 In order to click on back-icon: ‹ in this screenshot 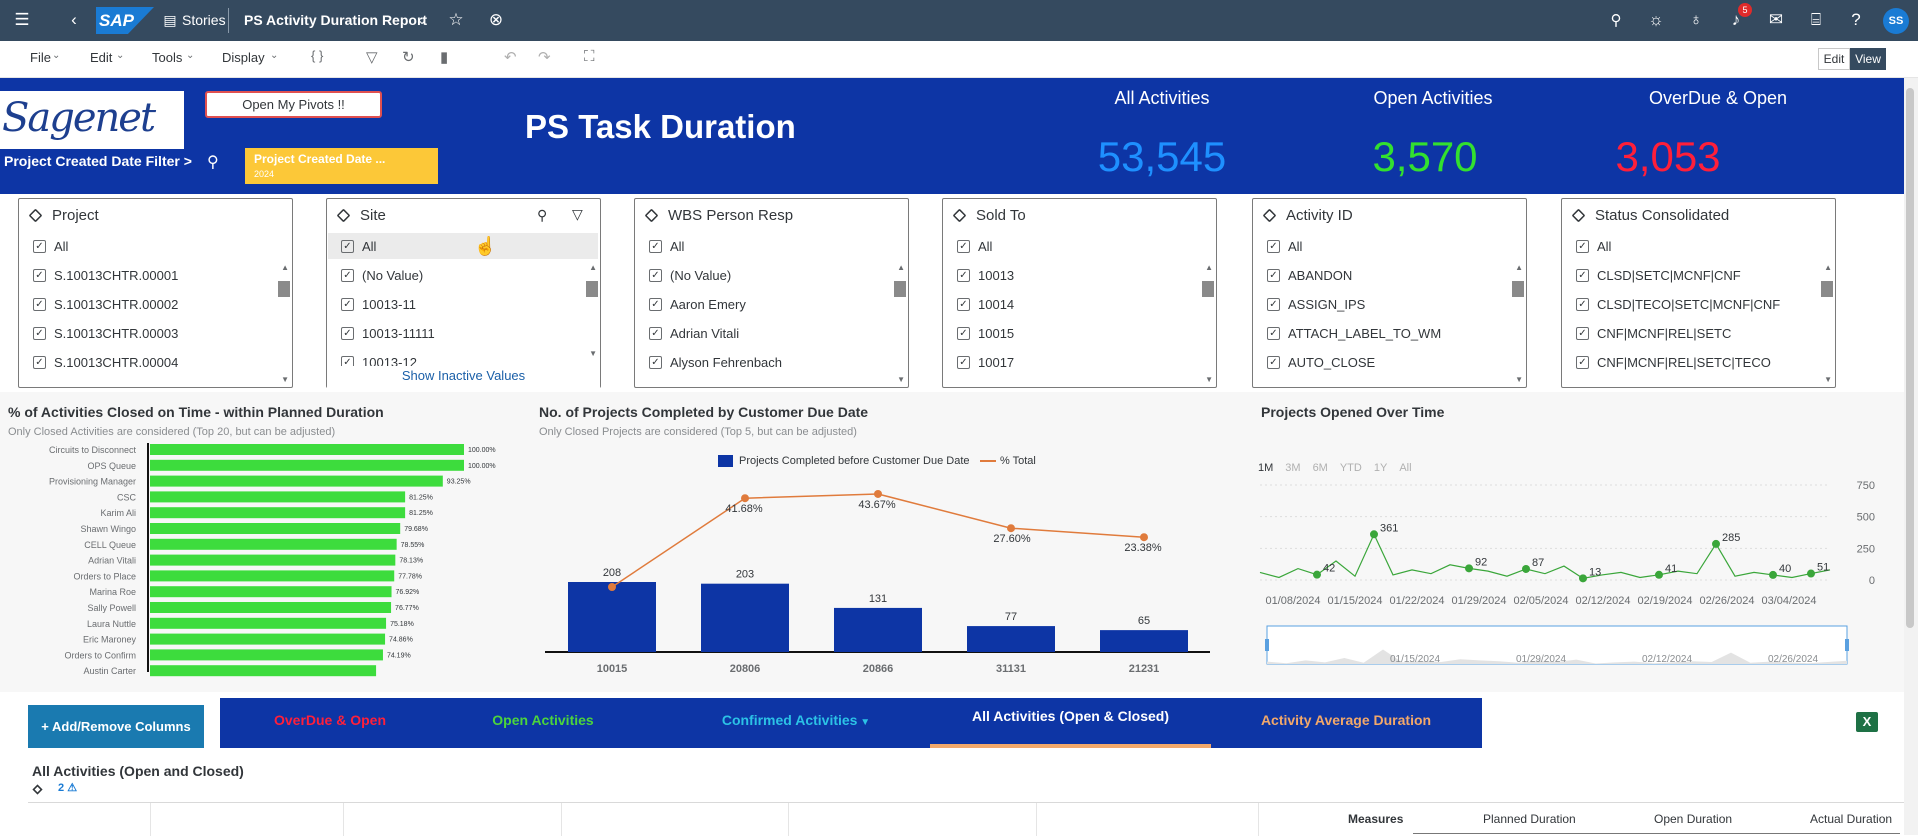, I will do `click(74, 20)`.